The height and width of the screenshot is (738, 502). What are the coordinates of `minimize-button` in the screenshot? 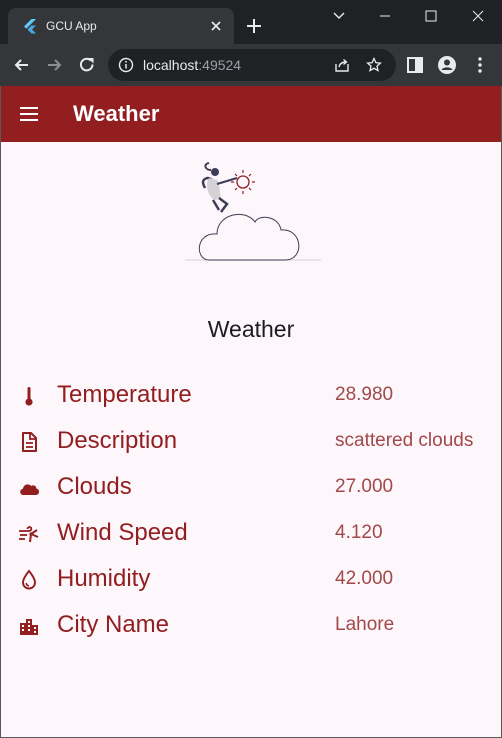 It's located at (385, 16).